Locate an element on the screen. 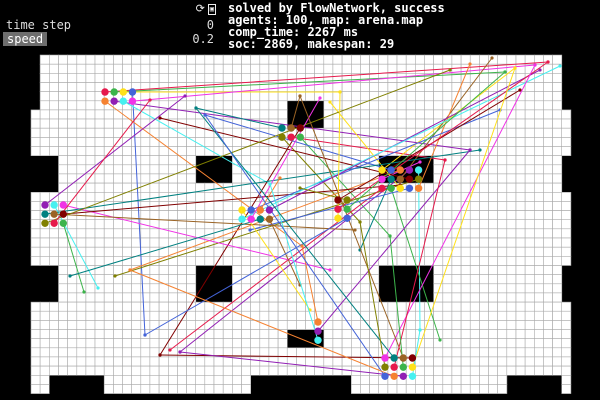 The image size is (600, 400). screenshot-icon: ▣ is located at coordinates (211, 9).